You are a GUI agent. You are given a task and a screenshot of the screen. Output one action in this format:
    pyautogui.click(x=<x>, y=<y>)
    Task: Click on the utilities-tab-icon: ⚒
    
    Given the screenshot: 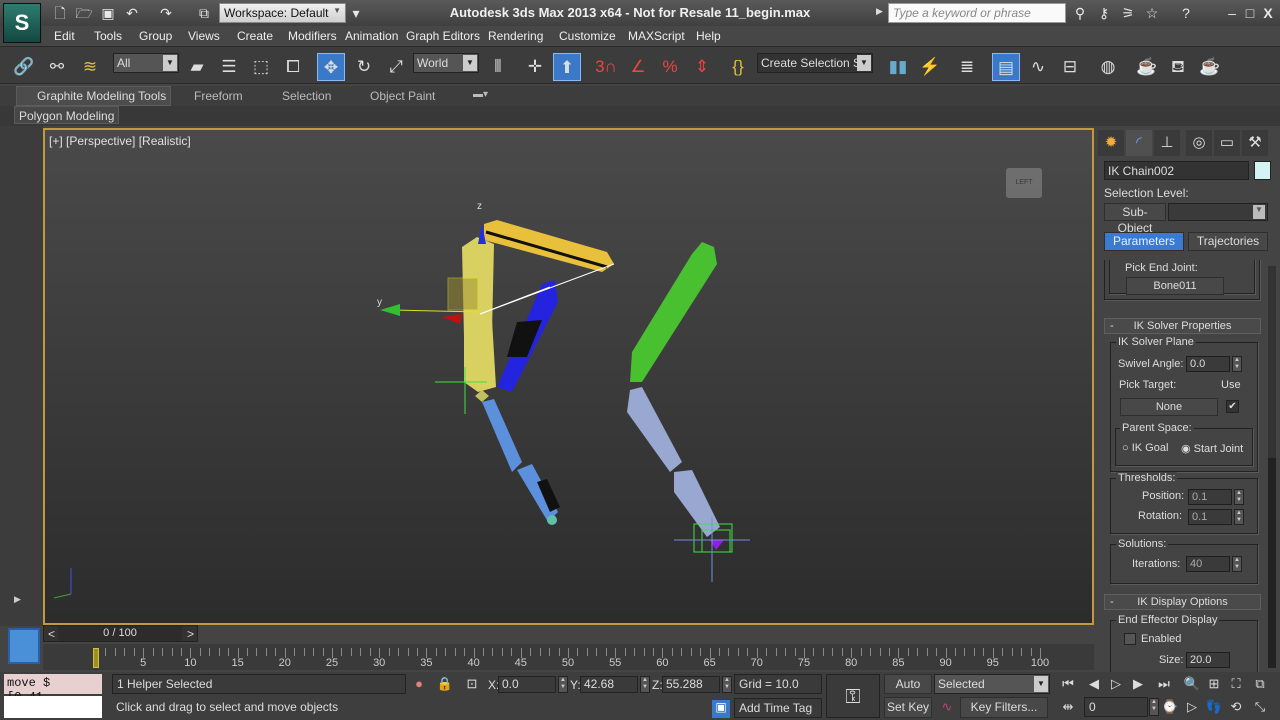 What is the action you would take?
    pyautogui.click(x=1255, y=143)
    